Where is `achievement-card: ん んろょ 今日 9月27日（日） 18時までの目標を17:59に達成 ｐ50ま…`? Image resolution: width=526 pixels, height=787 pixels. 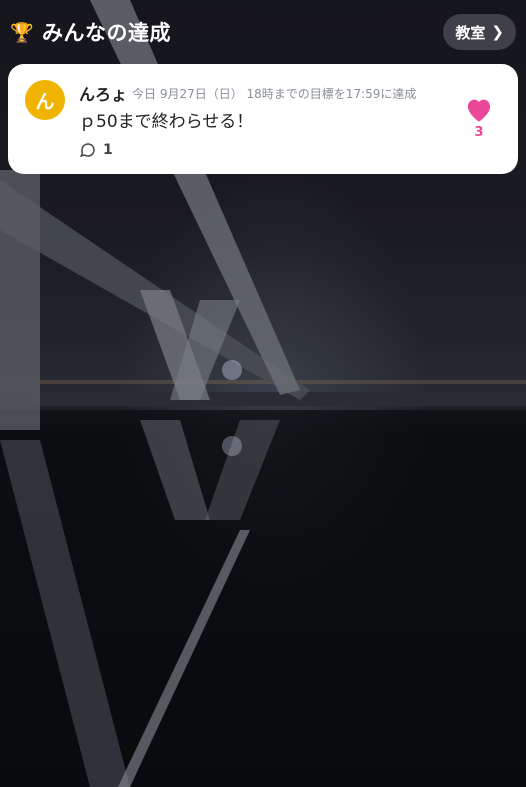 achievement-card: ん んろょ 今日 9月27日（日） 18時までの目標を17:59に達成 ｐ50ま… is located at coordinates (263, 119).